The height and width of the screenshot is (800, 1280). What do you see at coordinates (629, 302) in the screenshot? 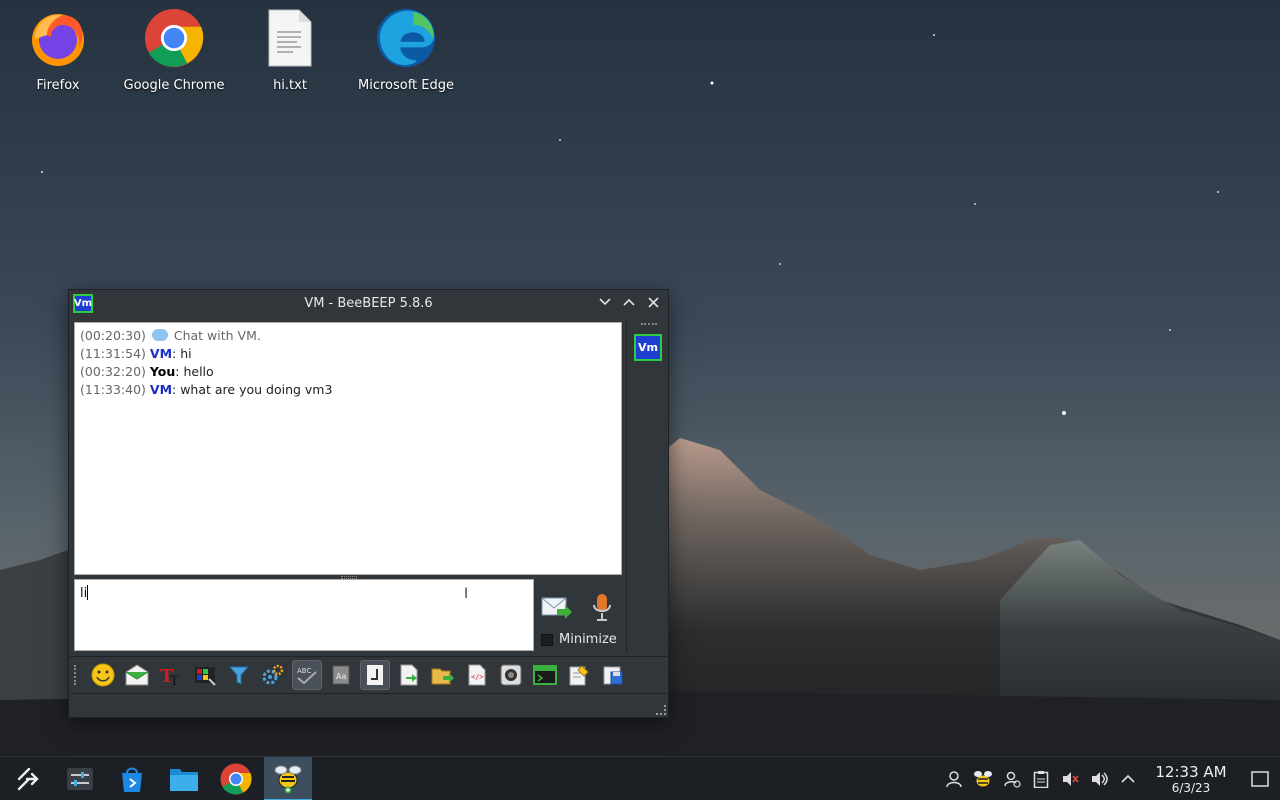
I see `maximize-window-icon` at bounding box center [629, 302].